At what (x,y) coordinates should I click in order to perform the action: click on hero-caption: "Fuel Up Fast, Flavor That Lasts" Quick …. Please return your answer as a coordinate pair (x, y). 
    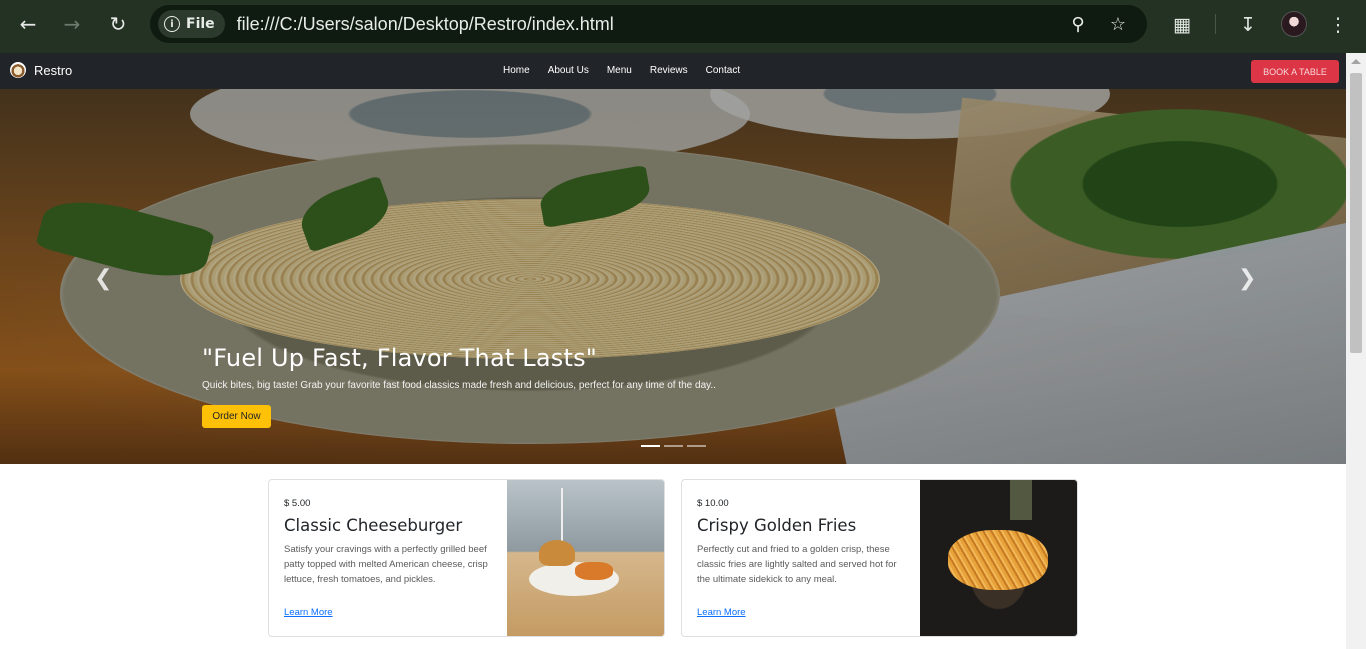
    Looking at the image, I should click on (459, 367).